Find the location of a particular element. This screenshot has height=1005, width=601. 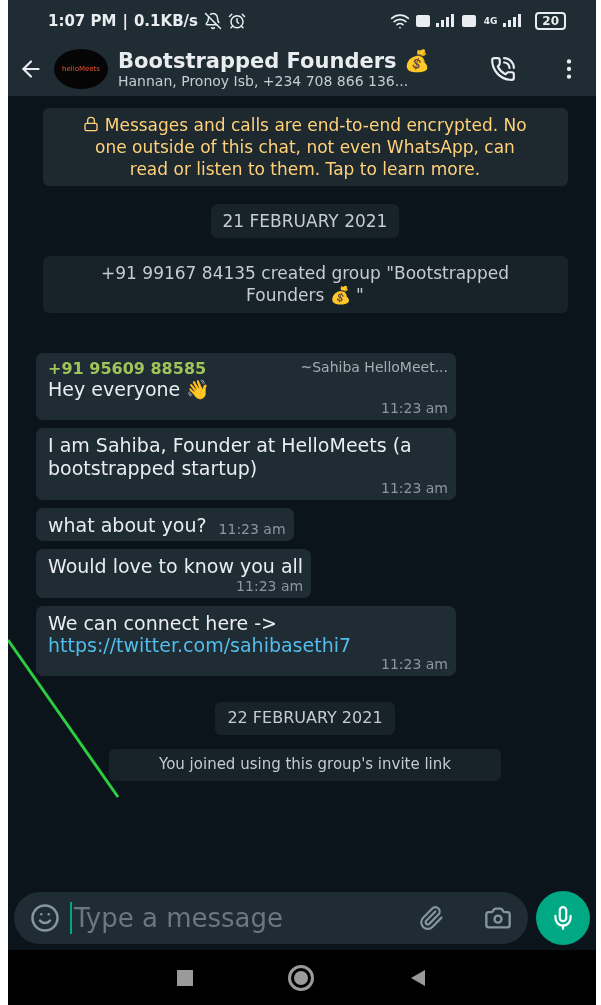

message-text: what about you? is located at coordinates (127, 525).